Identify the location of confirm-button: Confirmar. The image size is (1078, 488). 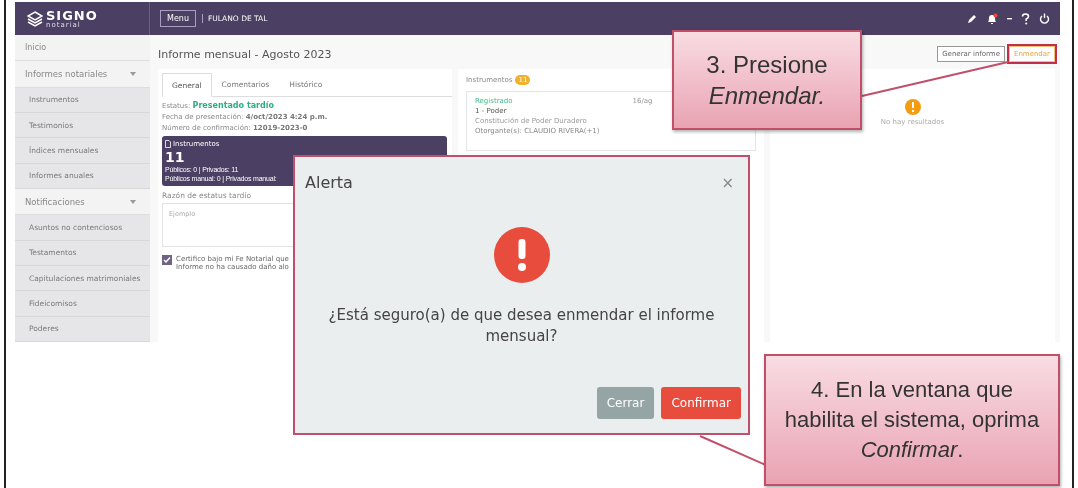
(701, 403).